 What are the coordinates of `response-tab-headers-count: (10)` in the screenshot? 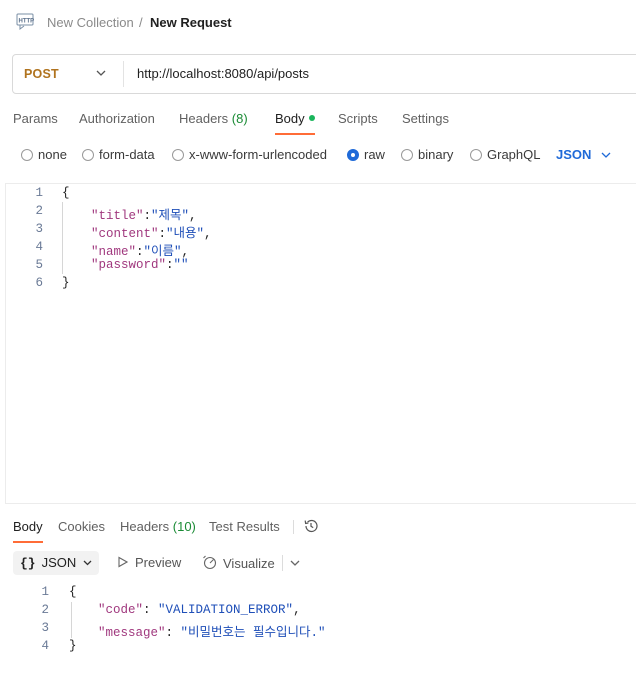 It's located at (184, 526).